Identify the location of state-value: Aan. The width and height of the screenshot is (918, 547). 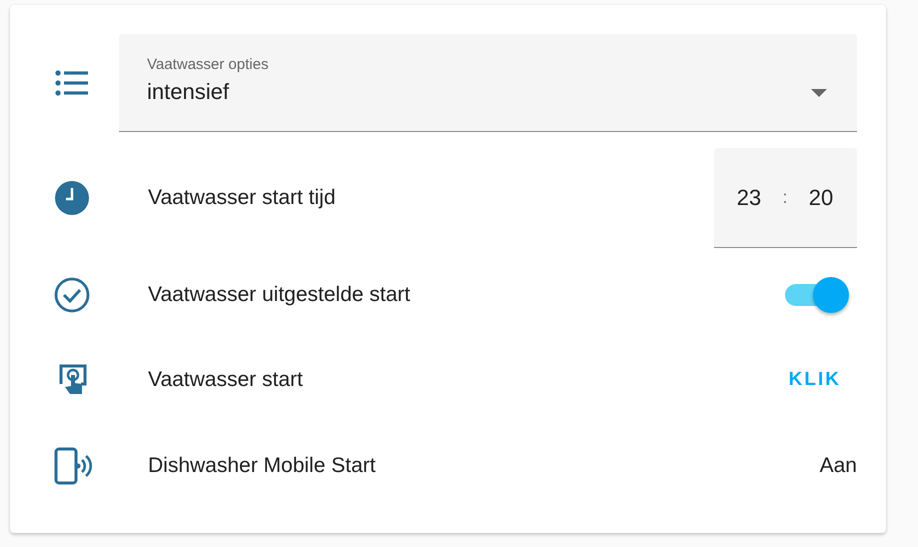
(838, 466).